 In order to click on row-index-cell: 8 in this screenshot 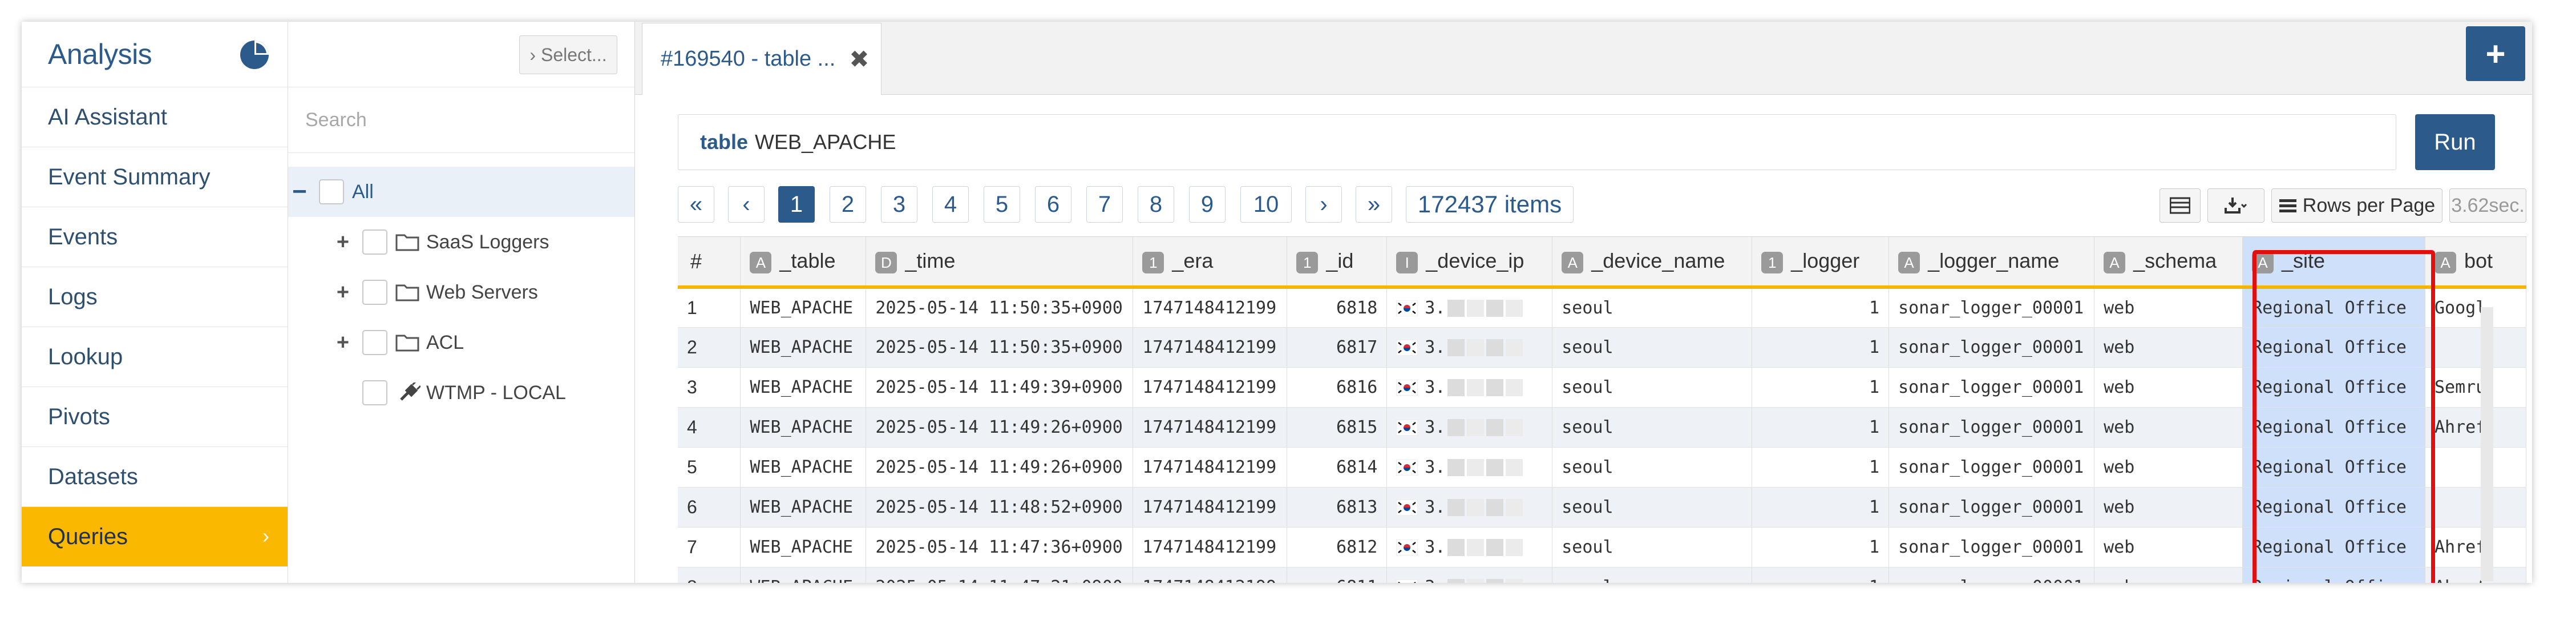, I will do `click(709, 575)`.